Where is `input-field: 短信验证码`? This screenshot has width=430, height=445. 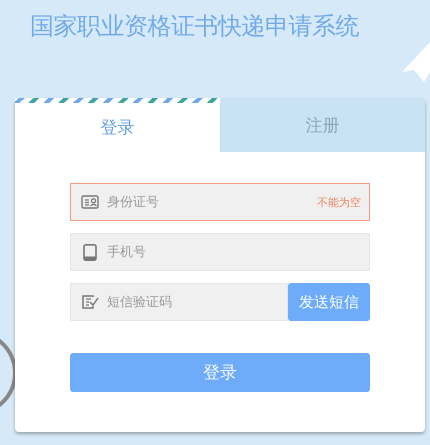
input-field: 短信验证码 is located at coordinates (179, 302).